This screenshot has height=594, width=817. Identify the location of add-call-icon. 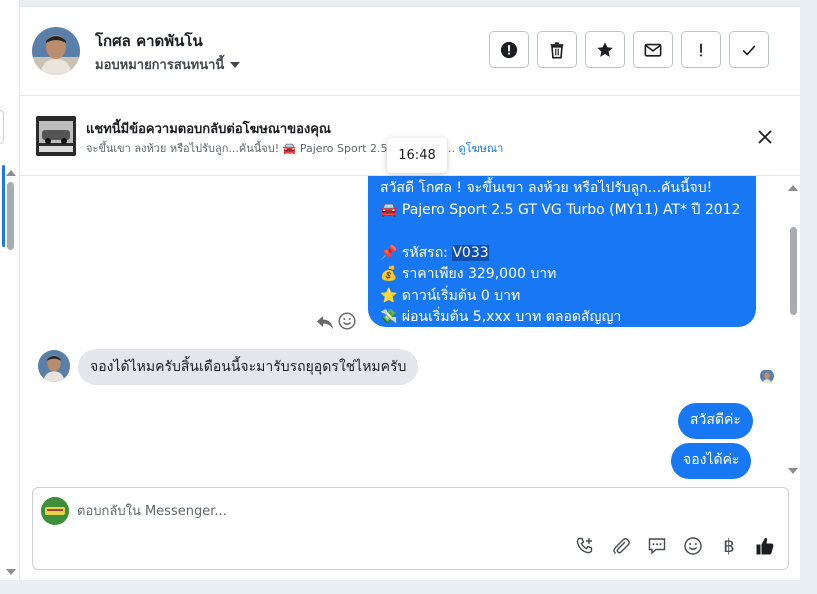
(584, 545).